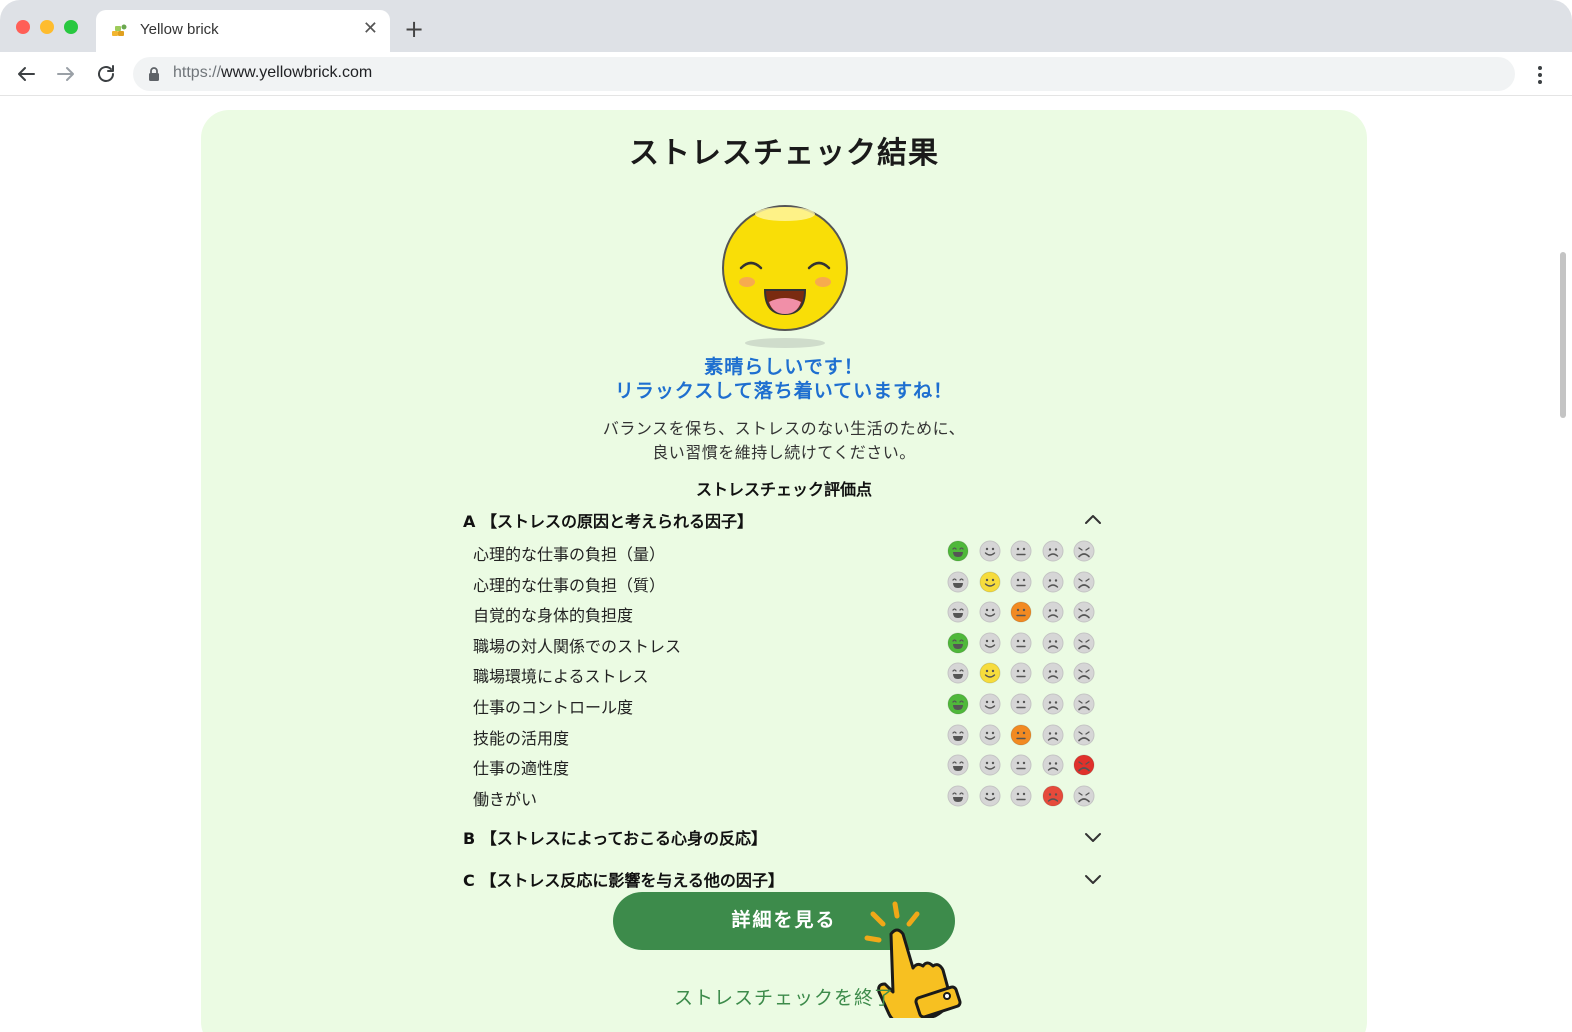 The height and width of the screenshot is (1032, 1572). I want to click on happy-face-icon, so click(785, 276).